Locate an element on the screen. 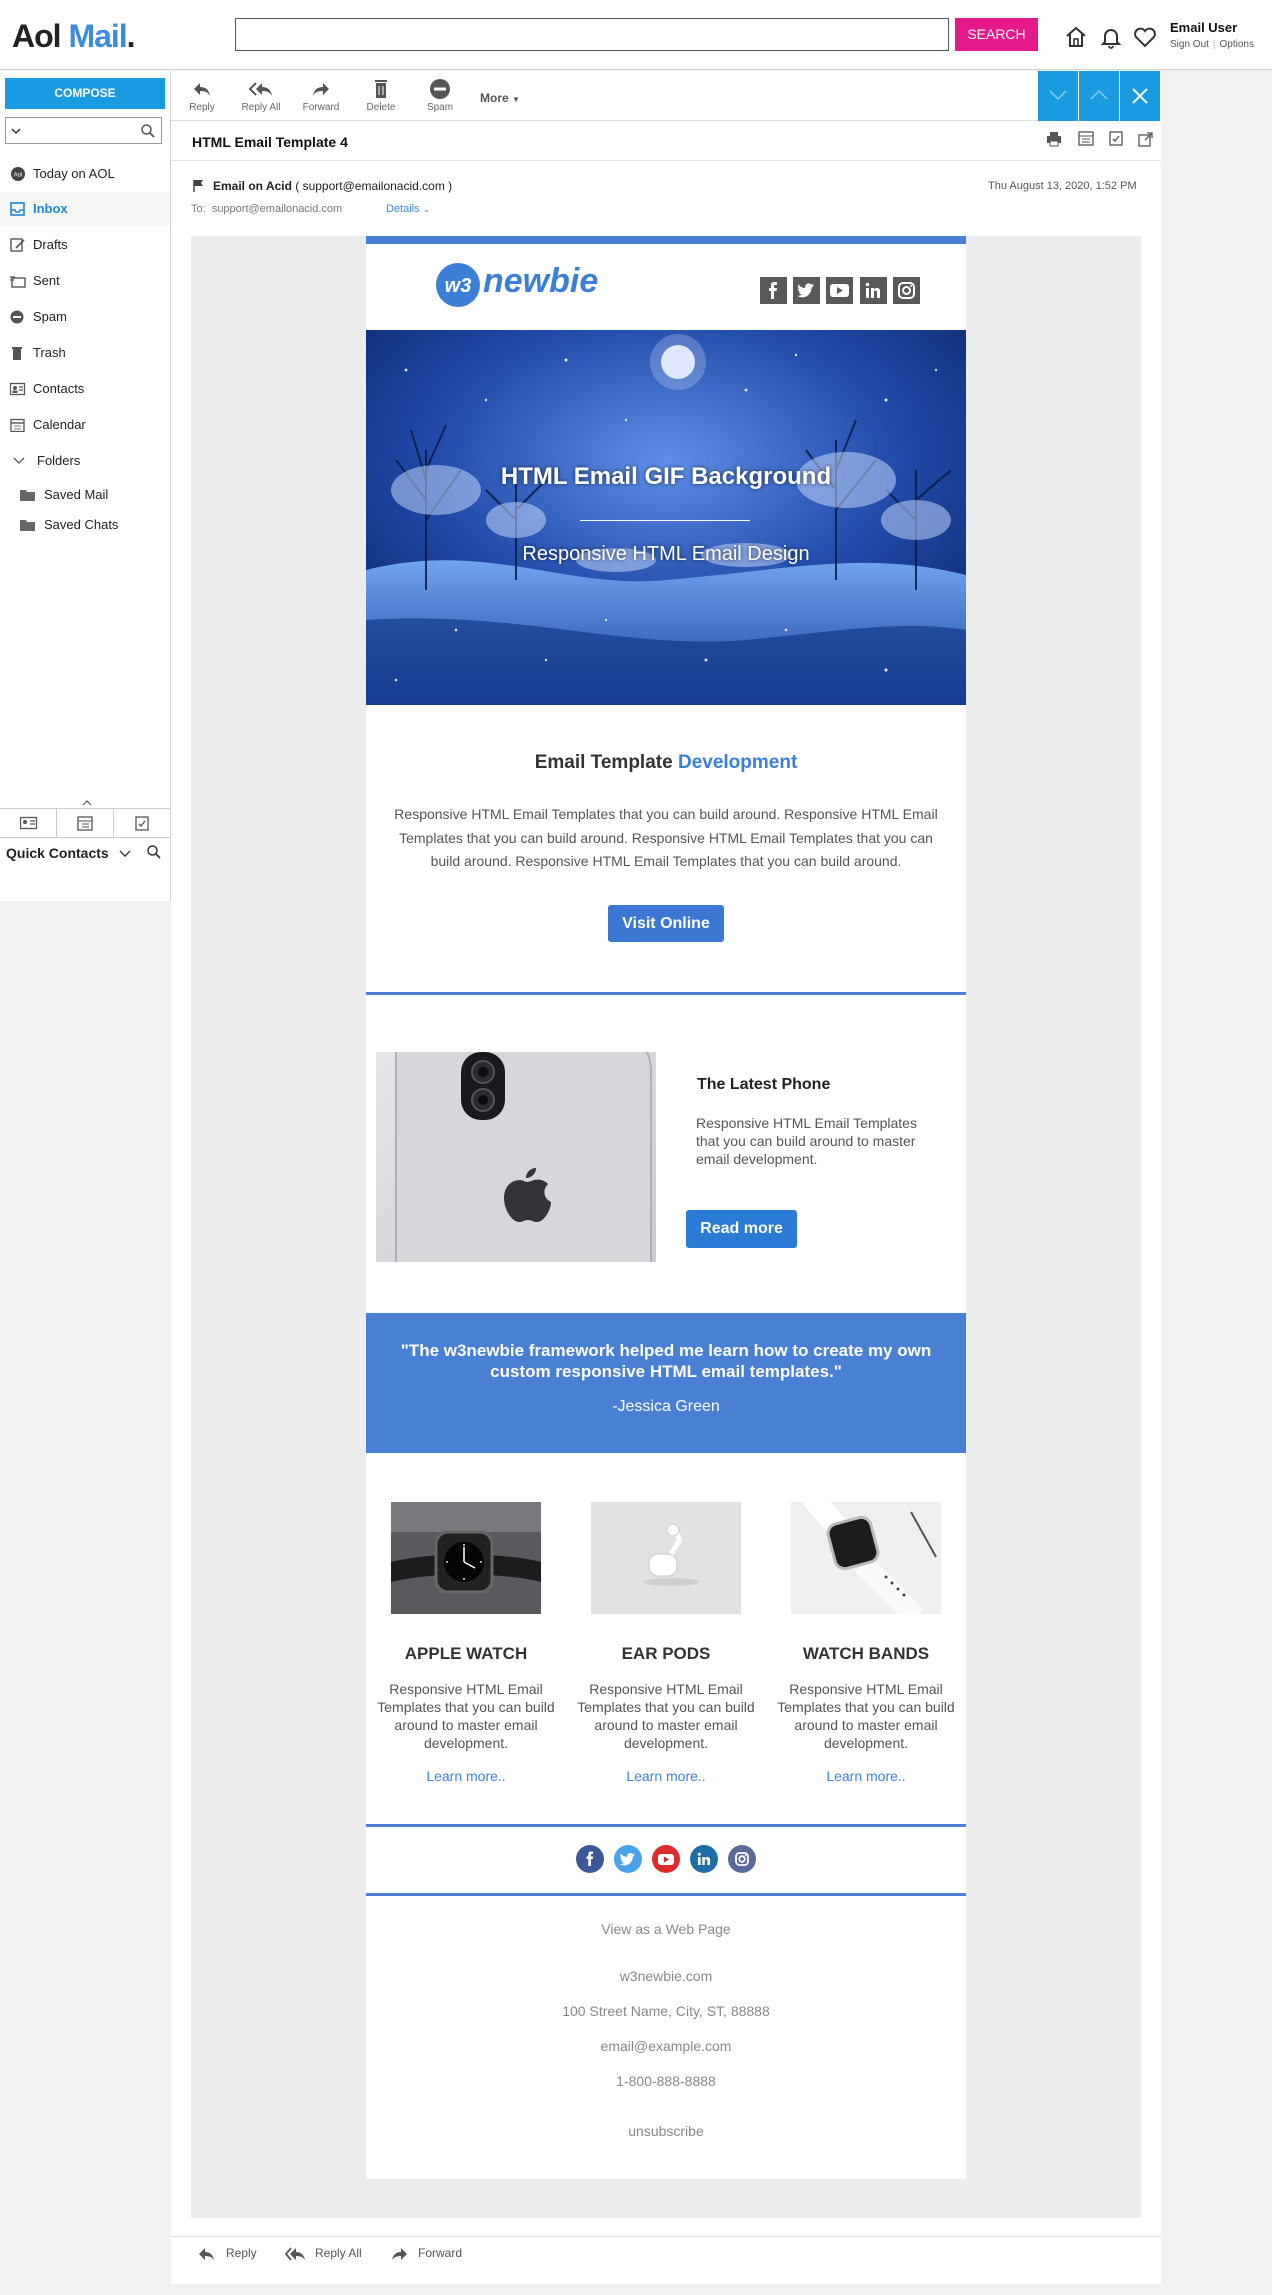 The height and width of the screenshot is (2295, 1272). subfolder-saved-chats: Saved Chats is located at coordinates (85, 525).